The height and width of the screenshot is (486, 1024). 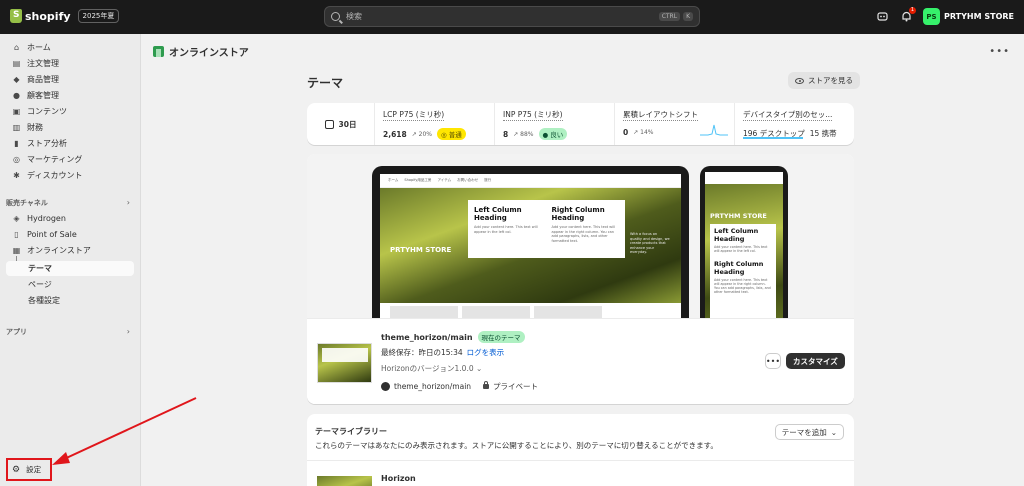 I want to click on repo-name: theme_horizon/main, so click(x=432, y=386).